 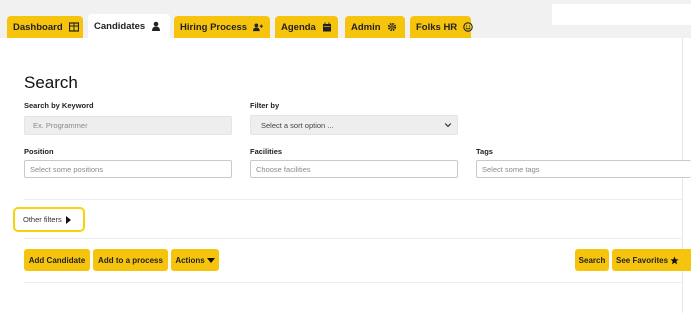 What do you see at coordinates (39, 151) in the screenshot?
I see `position-label: Position` at bounding box center [39, 151].